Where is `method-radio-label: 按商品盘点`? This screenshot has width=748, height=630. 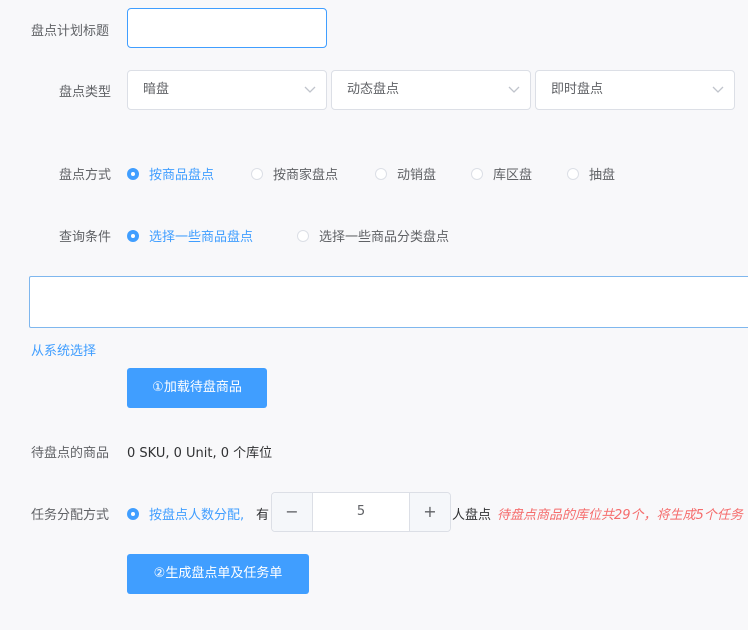 method-radio-label: 按商品盘点 is located at coordinates (182, 175).